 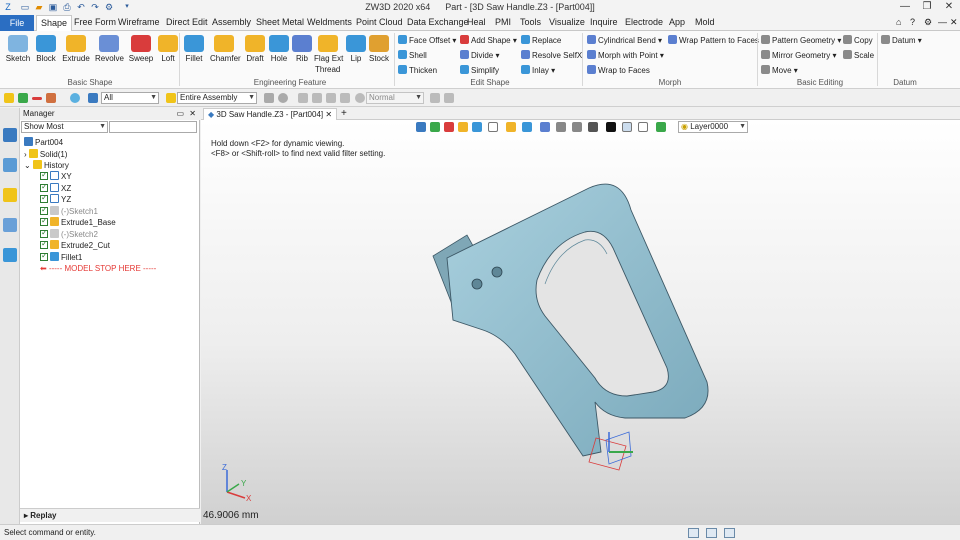 I want to click on select-icon, so click(x=9, y=98).